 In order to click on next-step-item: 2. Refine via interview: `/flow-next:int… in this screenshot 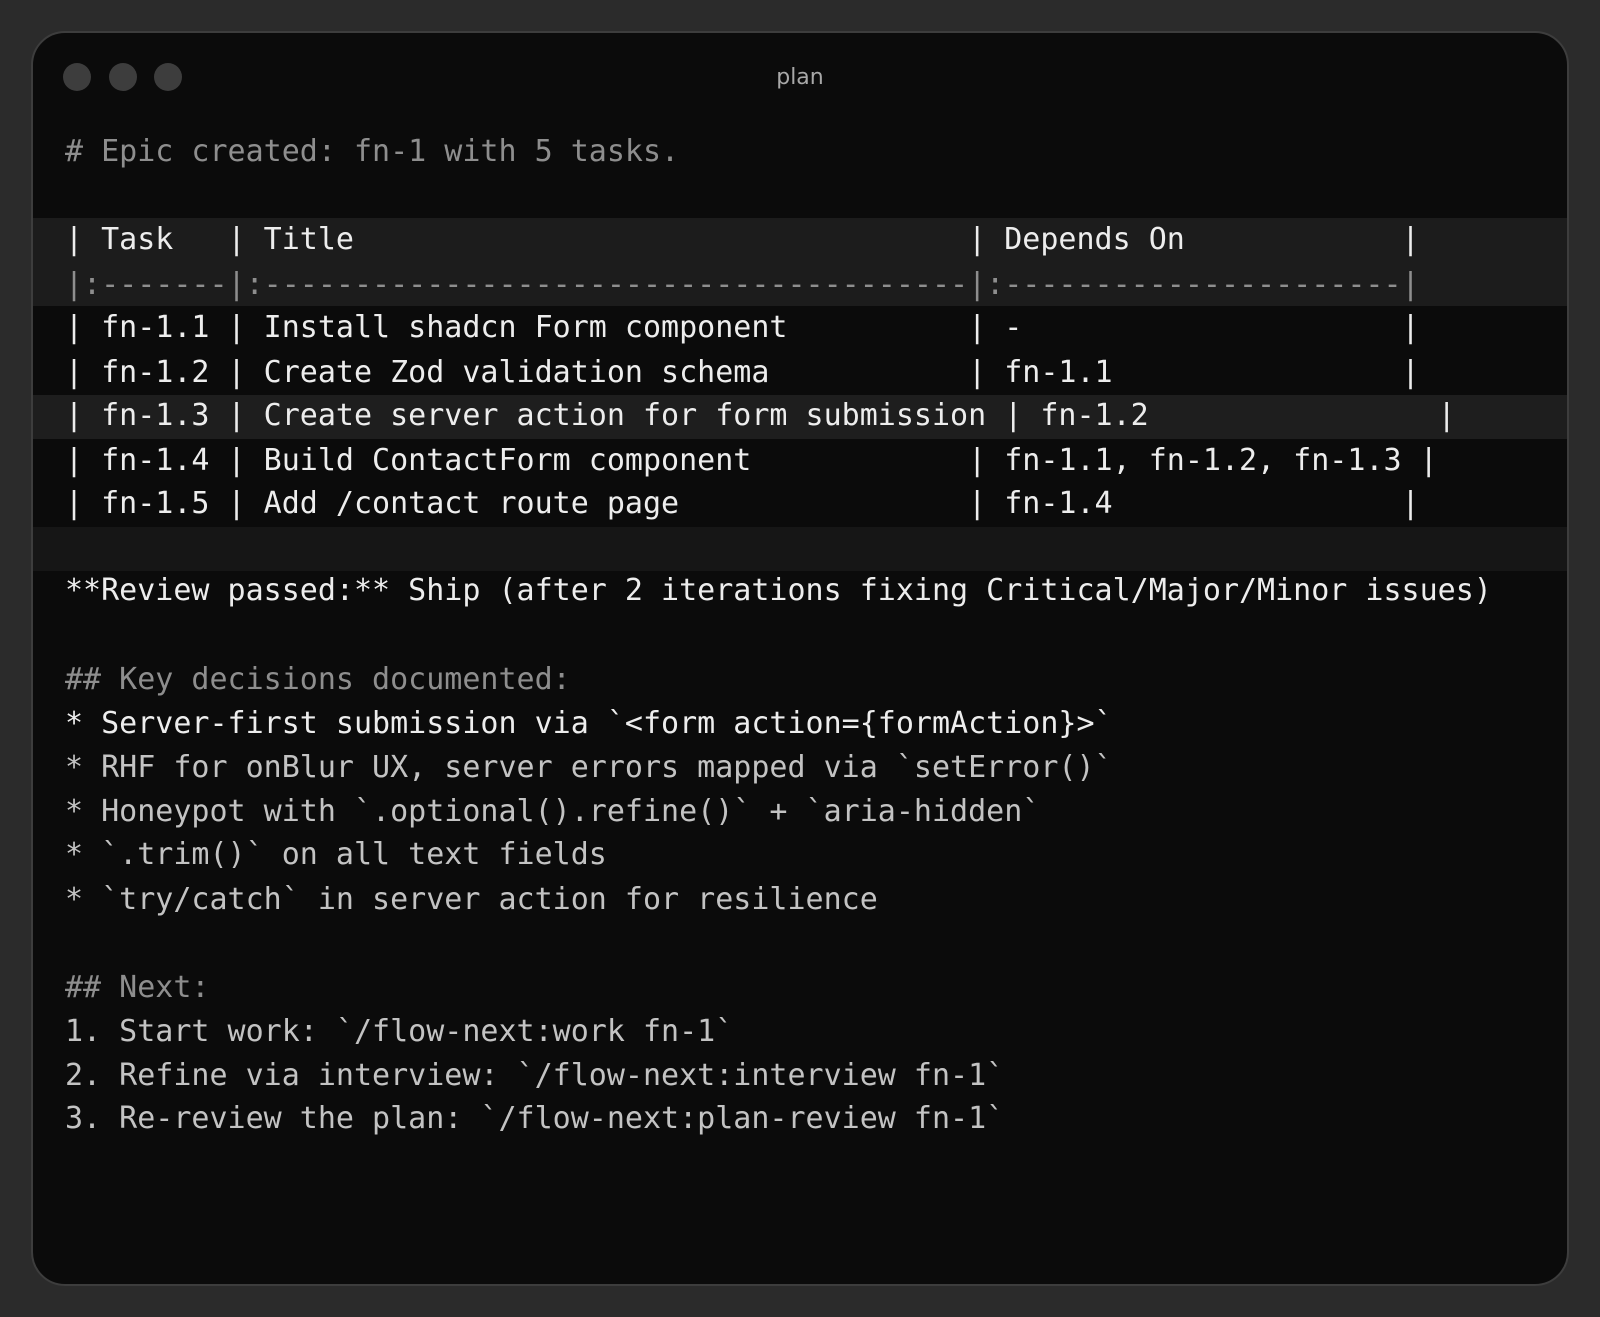, I will do `click(535, 1075)`.